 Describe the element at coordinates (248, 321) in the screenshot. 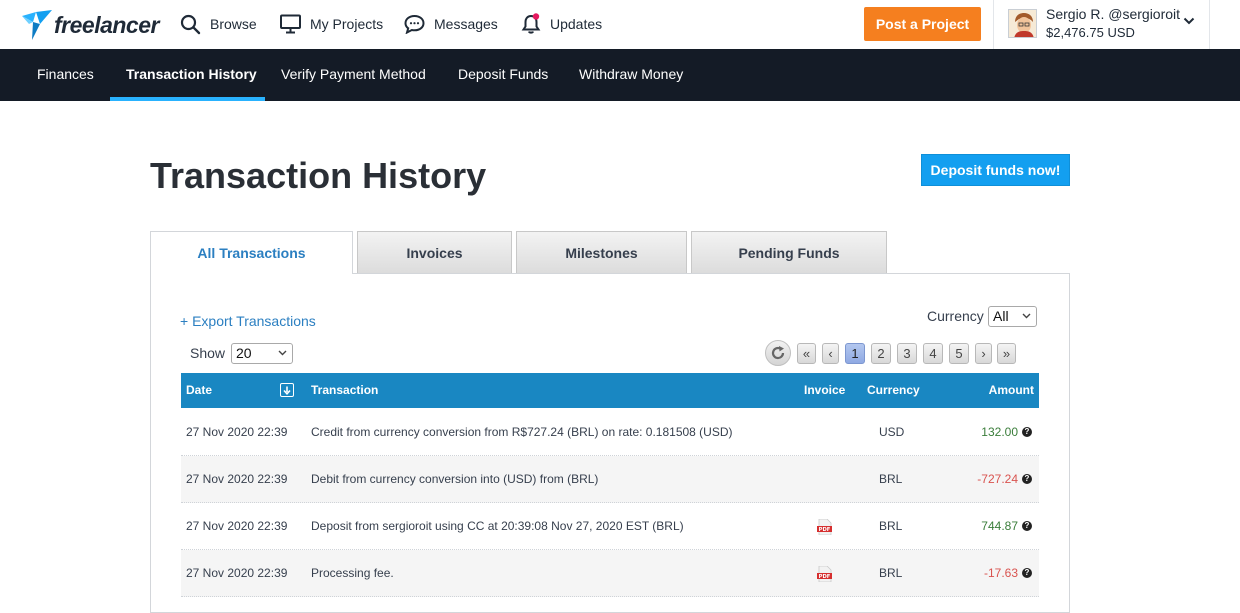

I see `export-transactions-link: + Export Transactions` at that location.